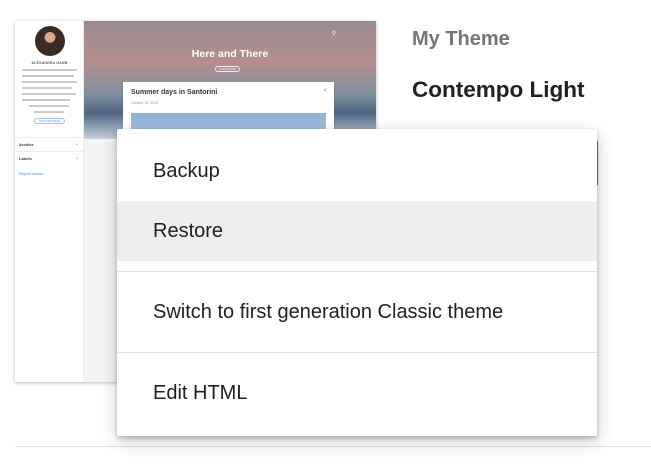 This screenshot has height=475, width=651. I want to click on theme-name: Contempo Light, so click(498, 89).